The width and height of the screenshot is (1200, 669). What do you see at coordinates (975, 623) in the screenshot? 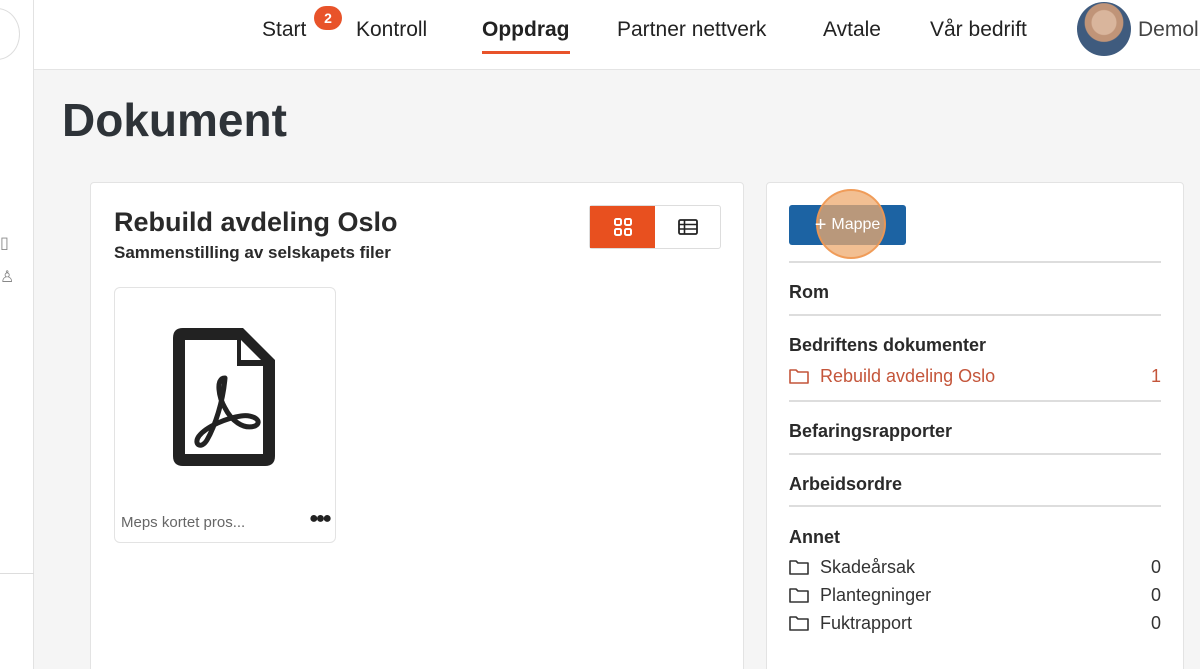
I see `folder-item-fuktrapport: Fuktrapport 0` at bounding box center [975, 623].